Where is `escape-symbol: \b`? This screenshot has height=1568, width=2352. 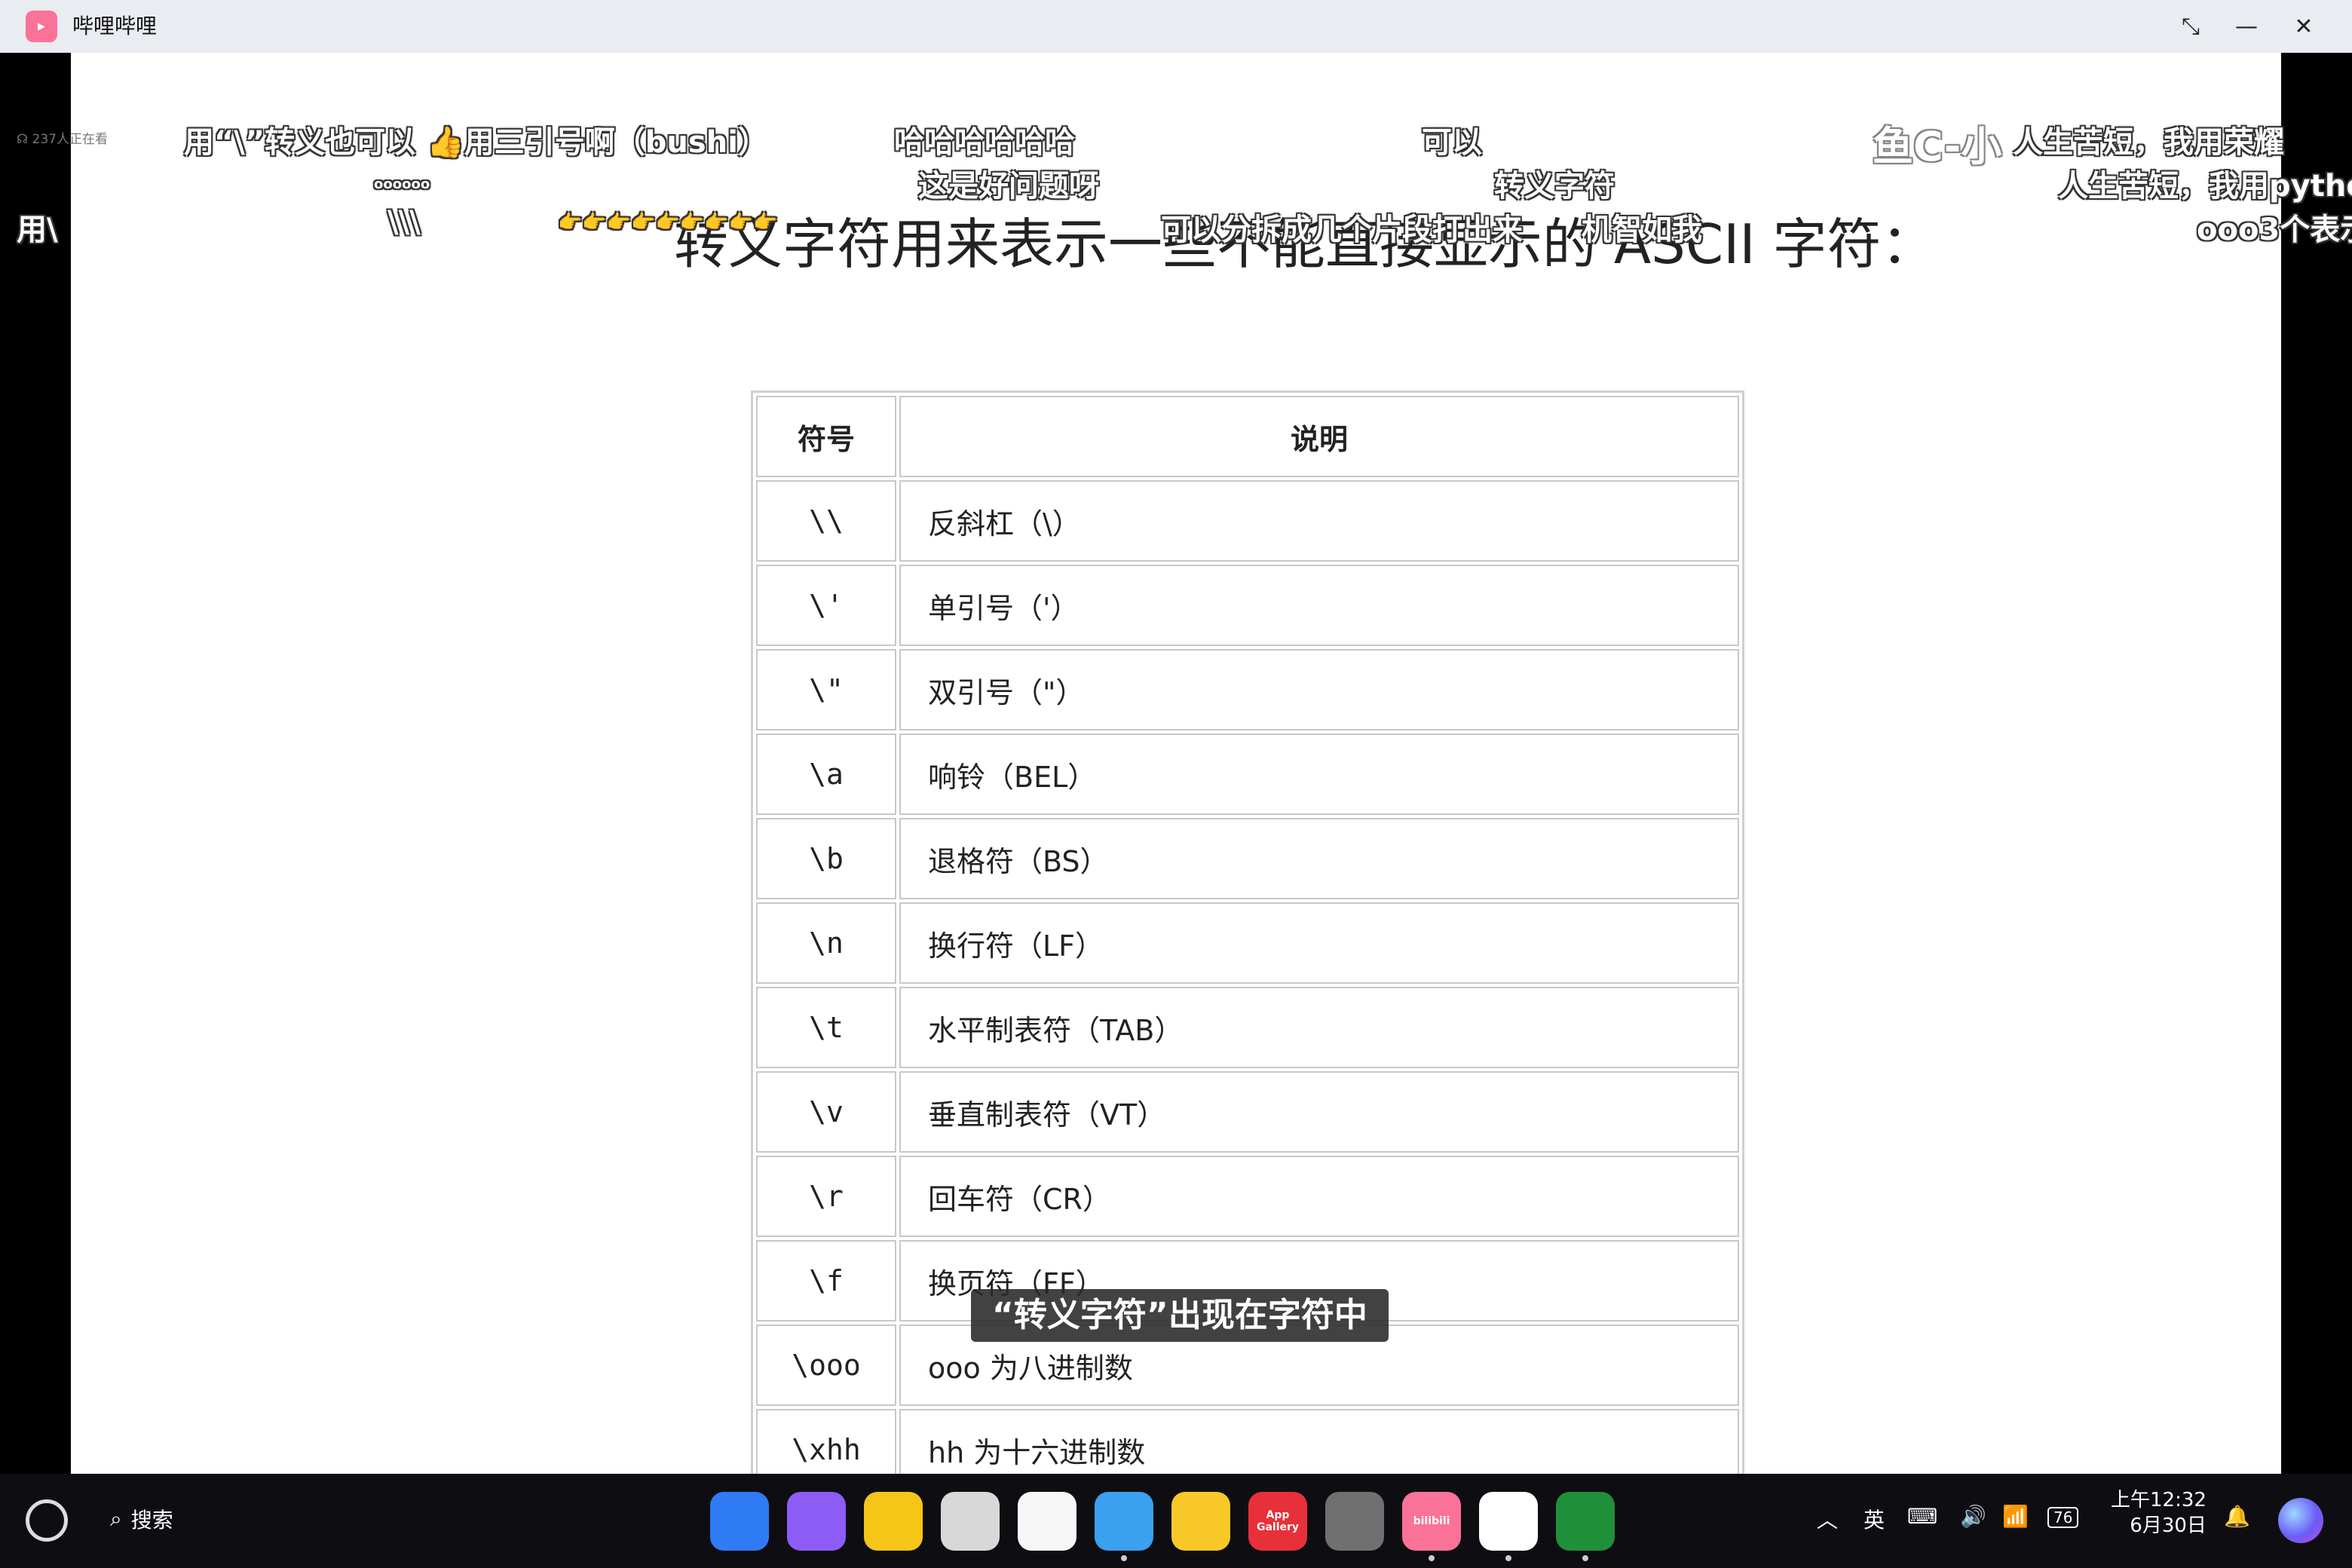 escape-symbol: \b is located at coordinates (826, 858).